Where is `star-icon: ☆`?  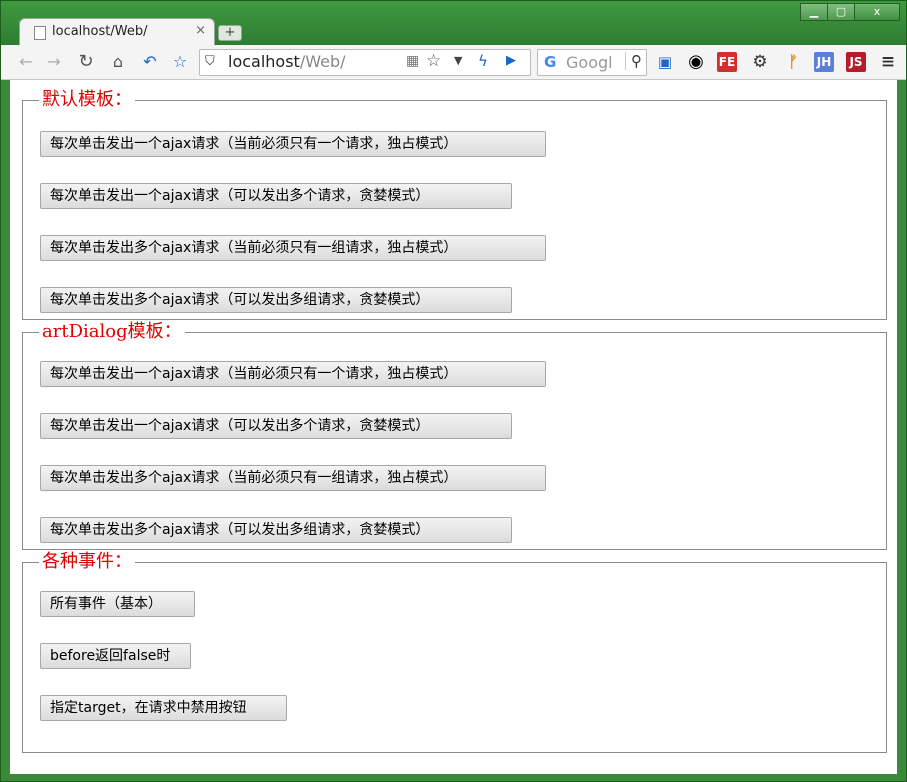
star-icon: ☆ is located at coordinates (433, 61).